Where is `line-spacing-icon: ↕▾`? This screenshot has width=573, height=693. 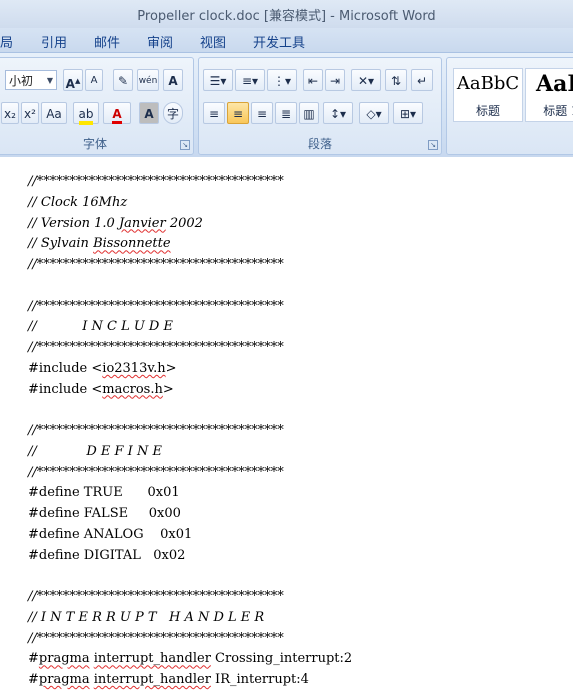
line-spacing-icon: ↕▾ is located at coordinates (338, 113).